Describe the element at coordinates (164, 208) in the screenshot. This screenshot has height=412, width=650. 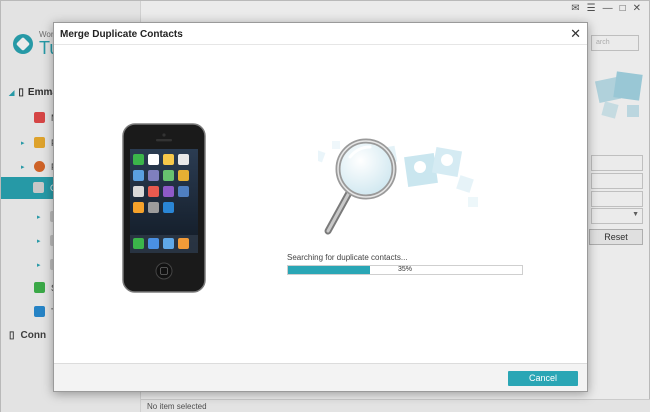
I see `iphone-image` at that location.